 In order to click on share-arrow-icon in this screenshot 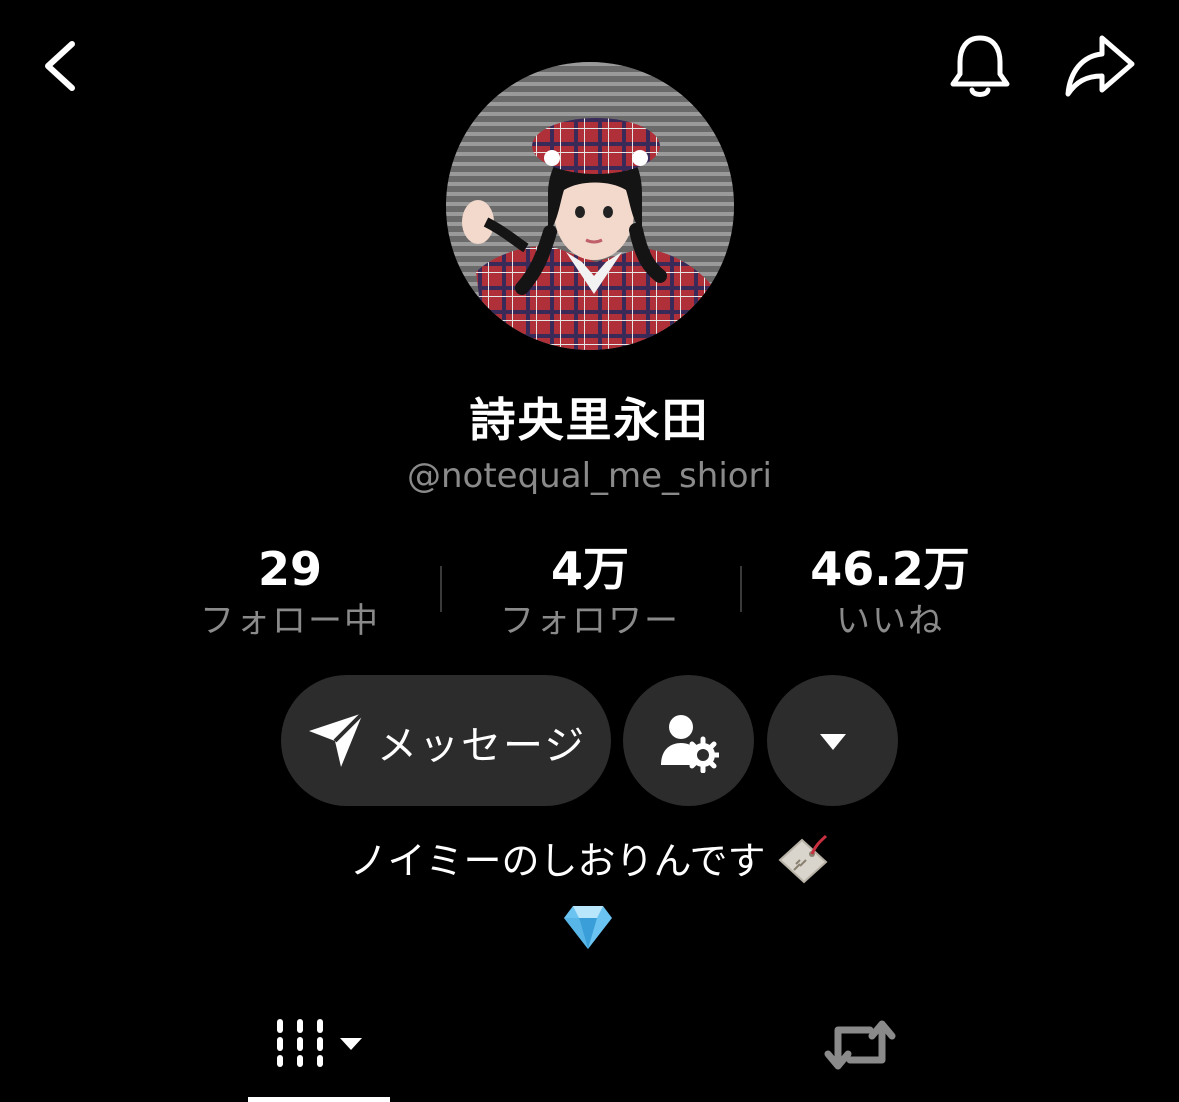, I will do `click(1100, 66)`.